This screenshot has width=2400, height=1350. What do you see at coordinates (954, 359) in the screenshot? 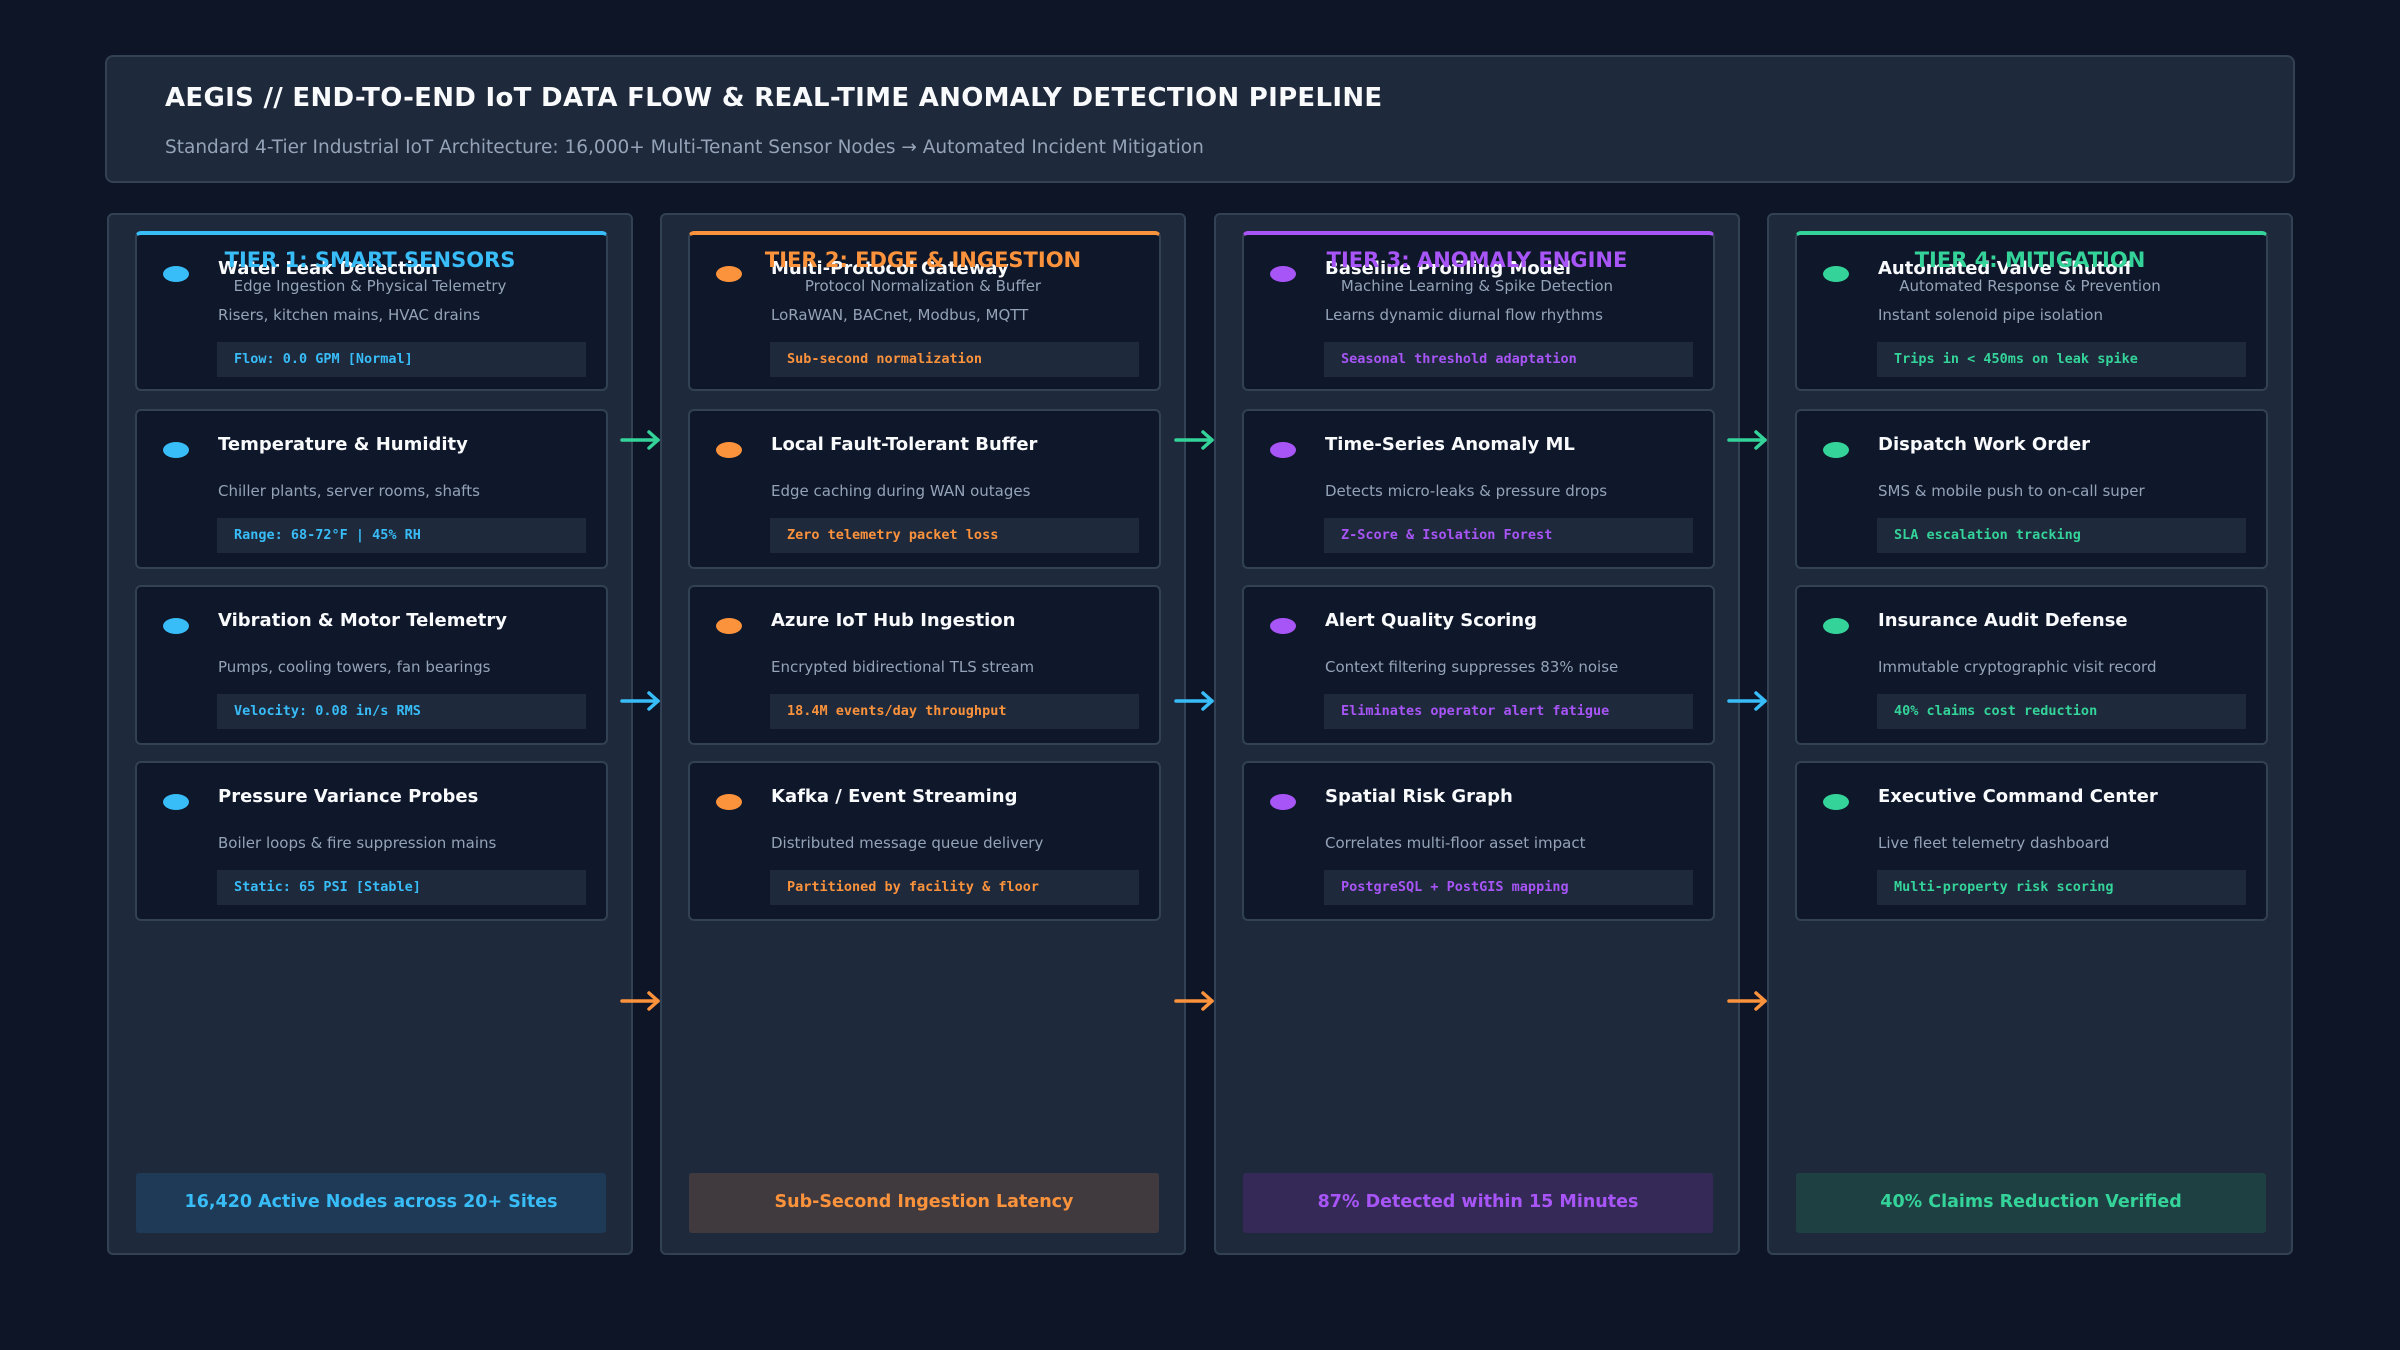
I see `metric-badge: Sub-second normalization` at bounding box center [954, 359].